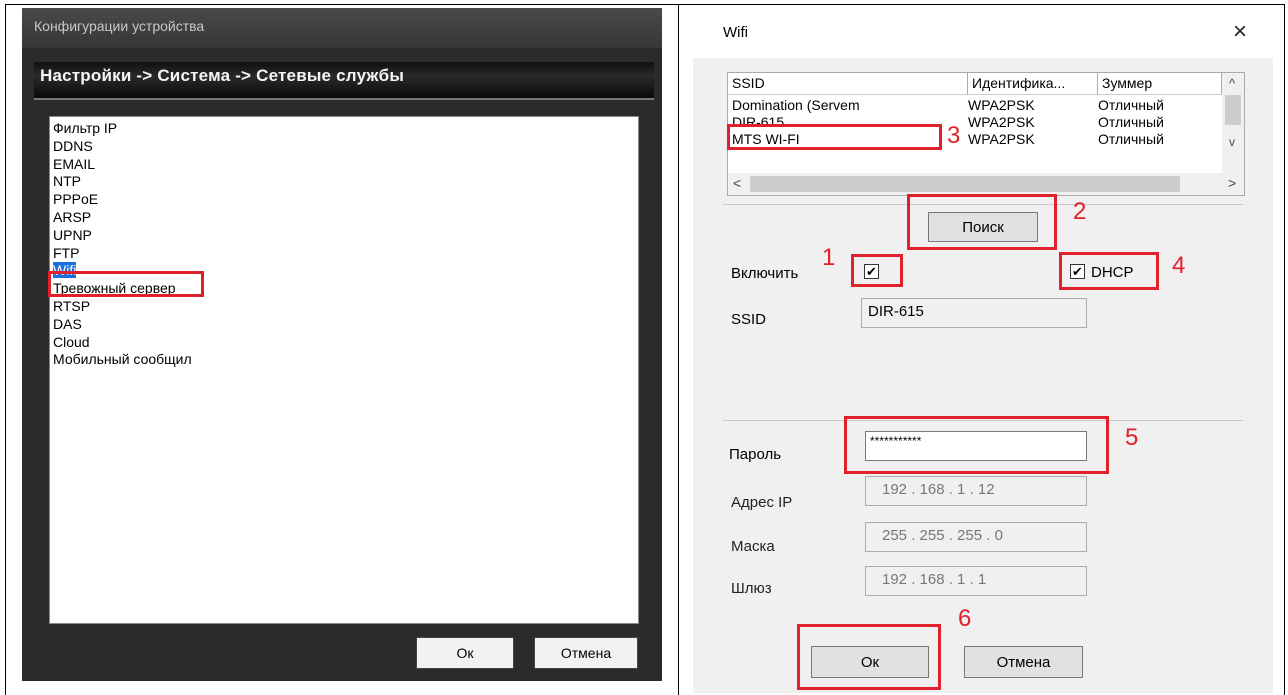 This screenshot has height=695, width=1288. I want to click on horizontal-scrollbar: < >, so click(986, 184).